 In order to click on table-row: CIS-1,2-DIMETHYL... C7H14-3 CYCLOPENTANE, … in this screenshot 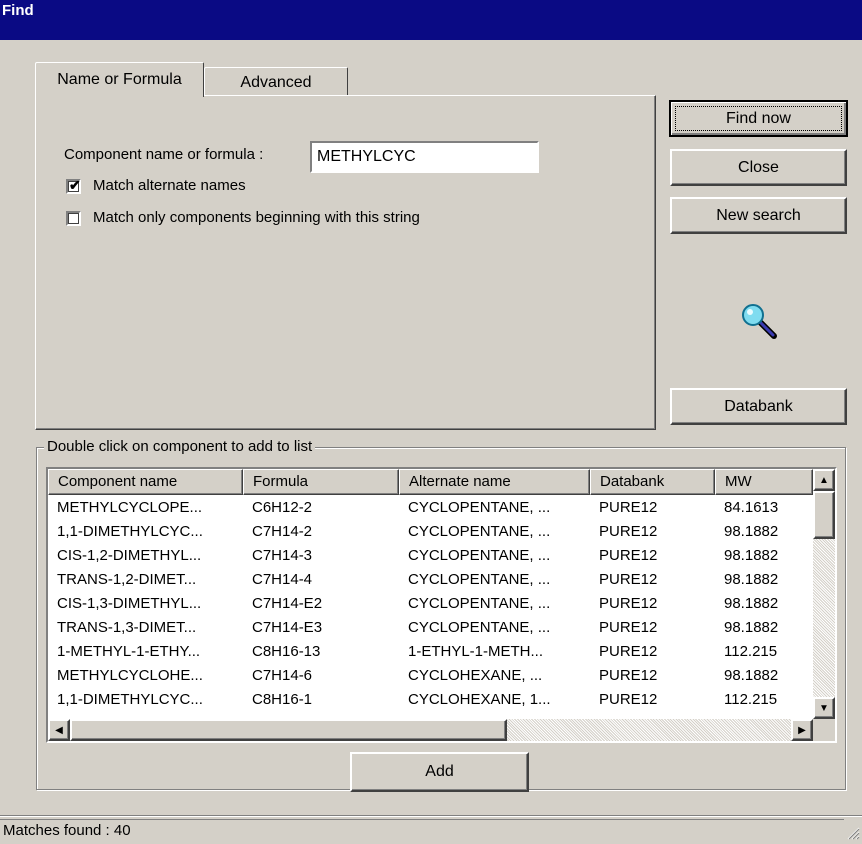, I will do `click(430, 556)`.